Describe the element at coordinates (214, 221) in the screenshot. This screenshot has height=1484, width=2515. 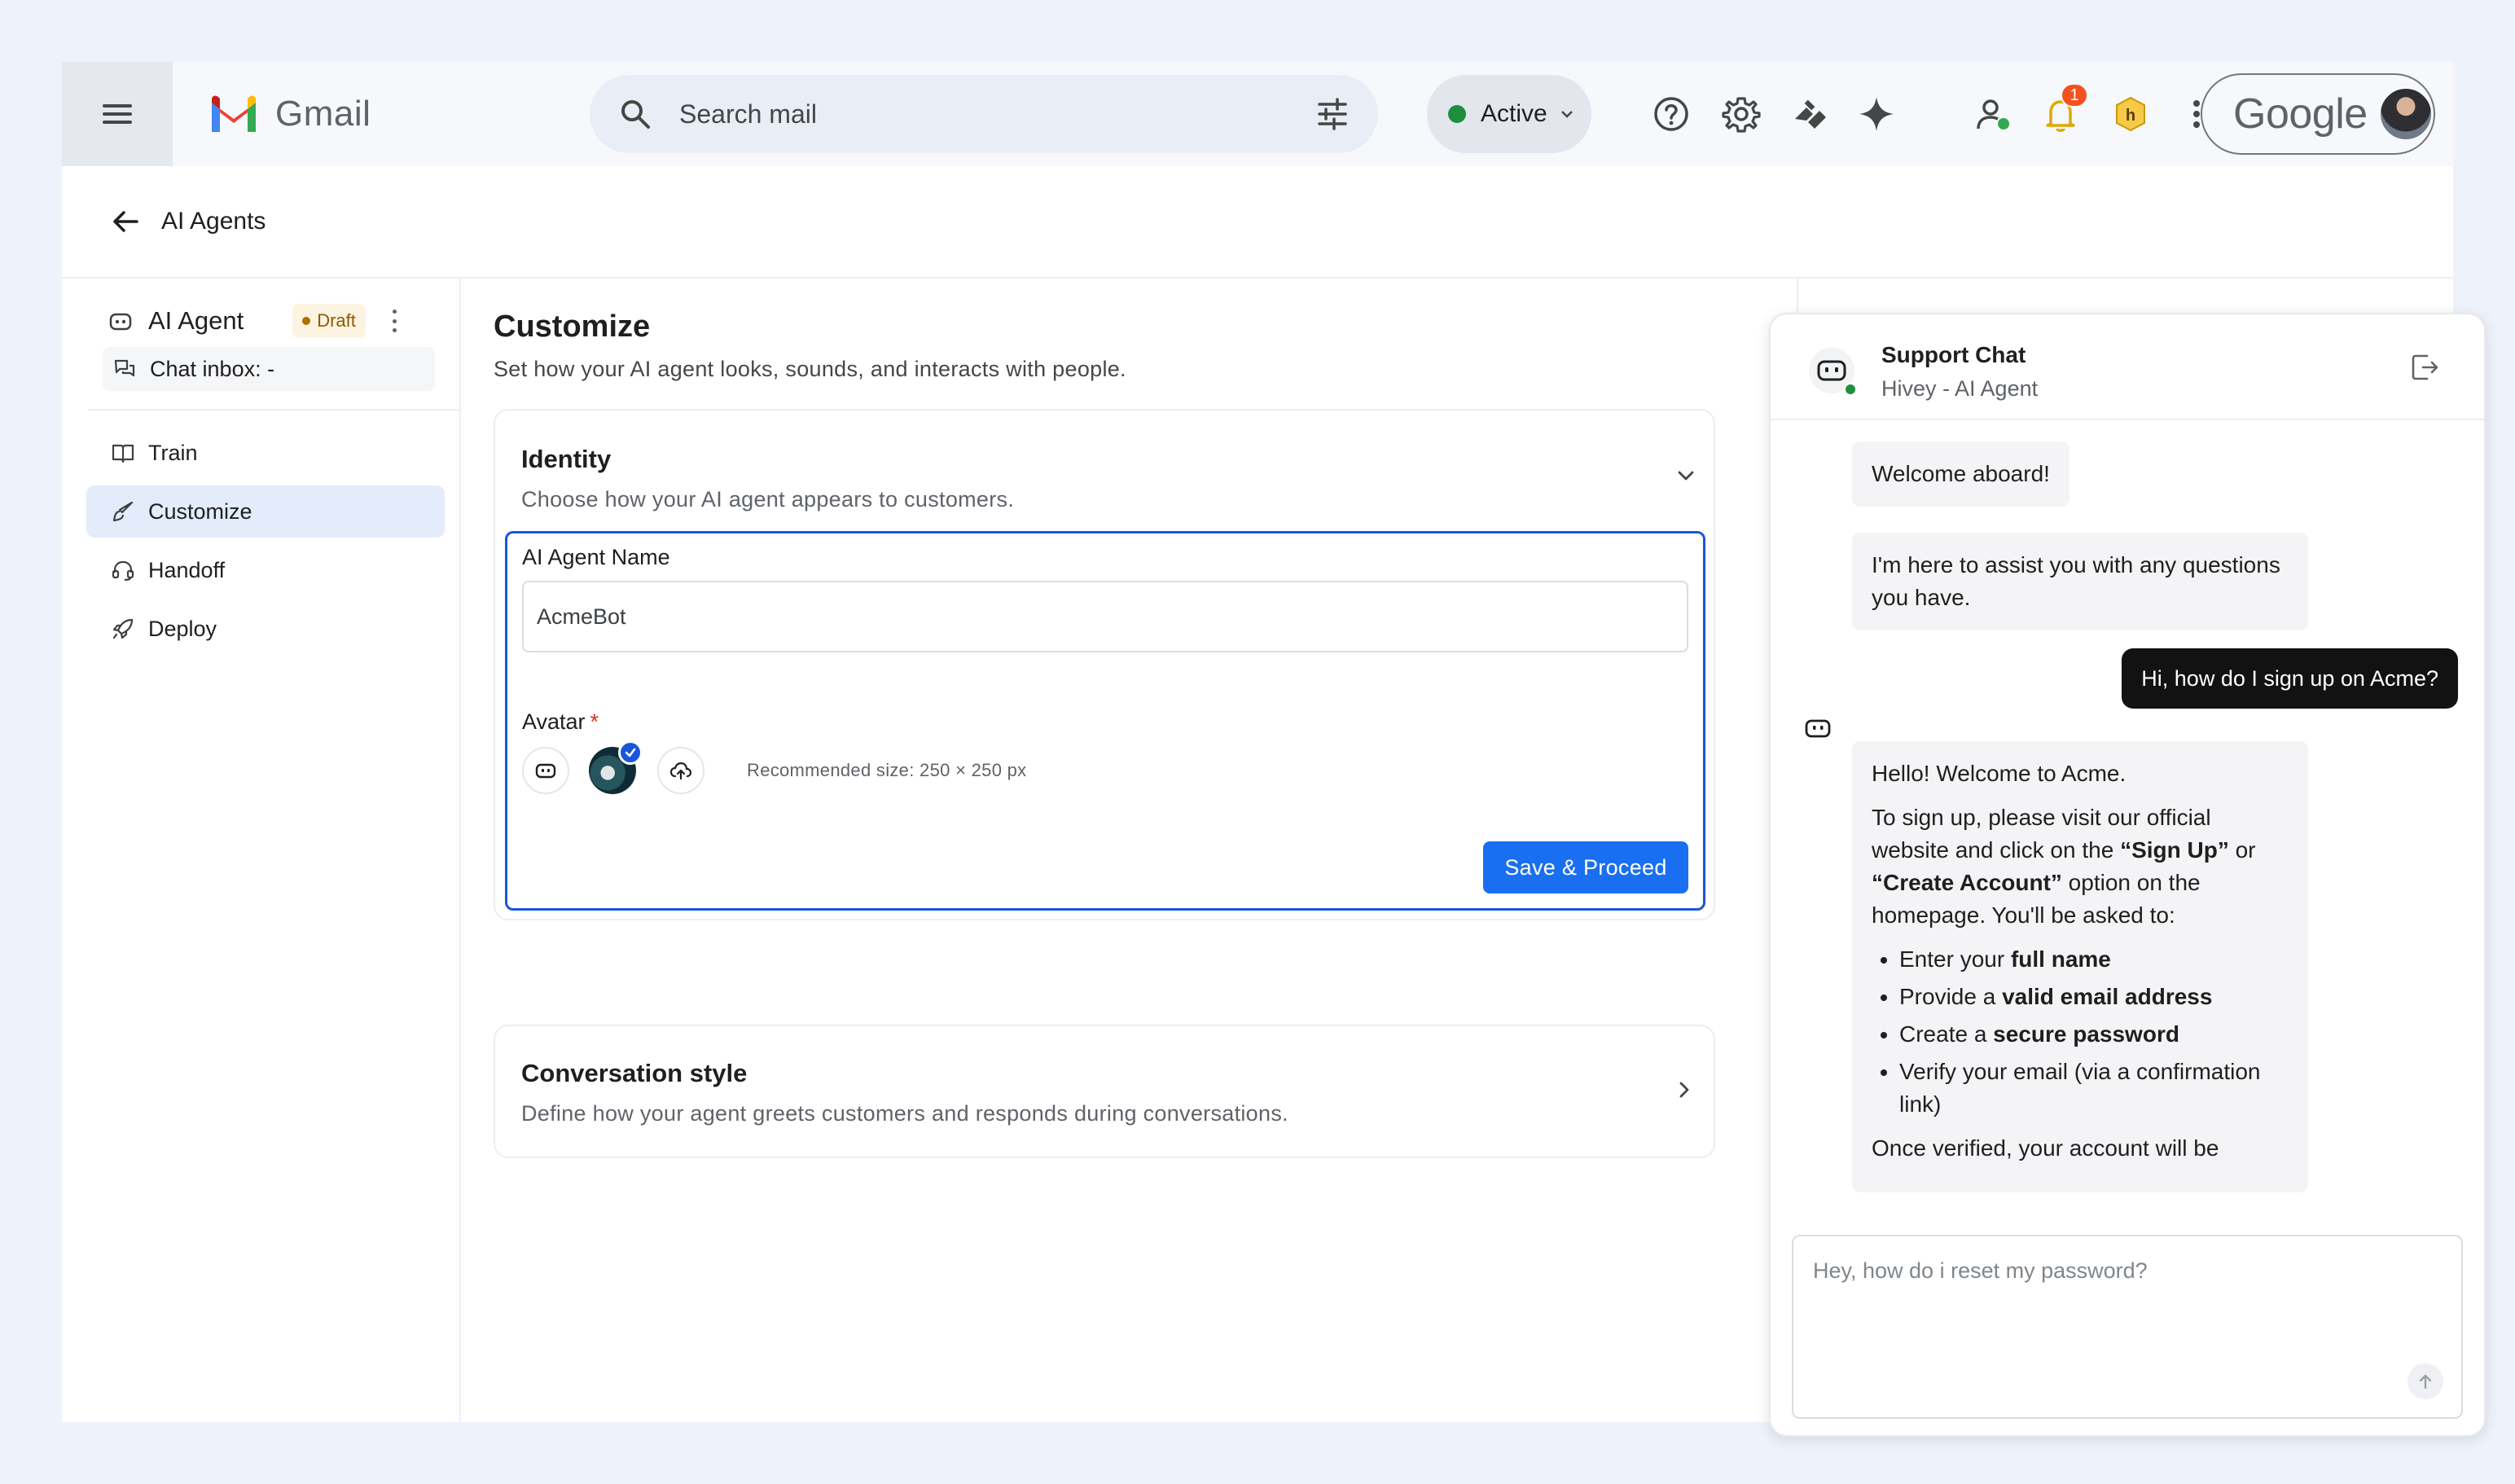
I see `page-title: AI Agents` at that location.